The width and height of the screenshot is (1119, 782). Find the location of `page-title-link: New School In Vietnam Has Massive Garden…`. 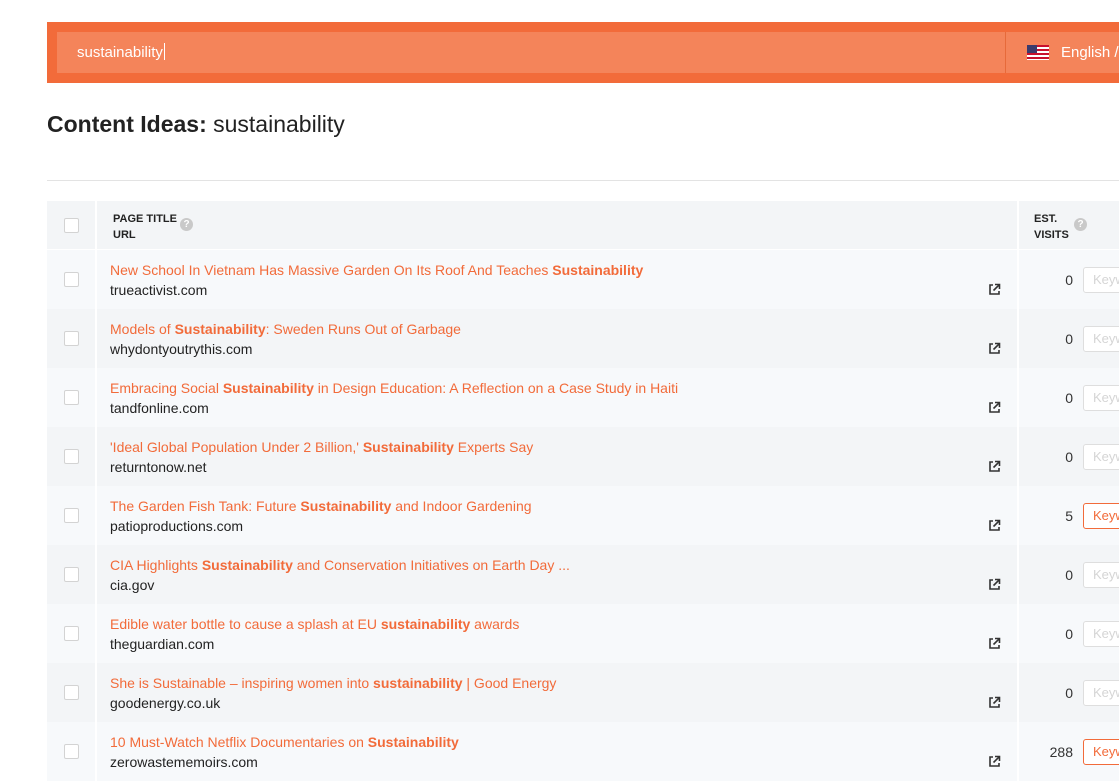

page-title-link: New School In Vietnam Has Massive Garden… is located at coordinates (376, 270).